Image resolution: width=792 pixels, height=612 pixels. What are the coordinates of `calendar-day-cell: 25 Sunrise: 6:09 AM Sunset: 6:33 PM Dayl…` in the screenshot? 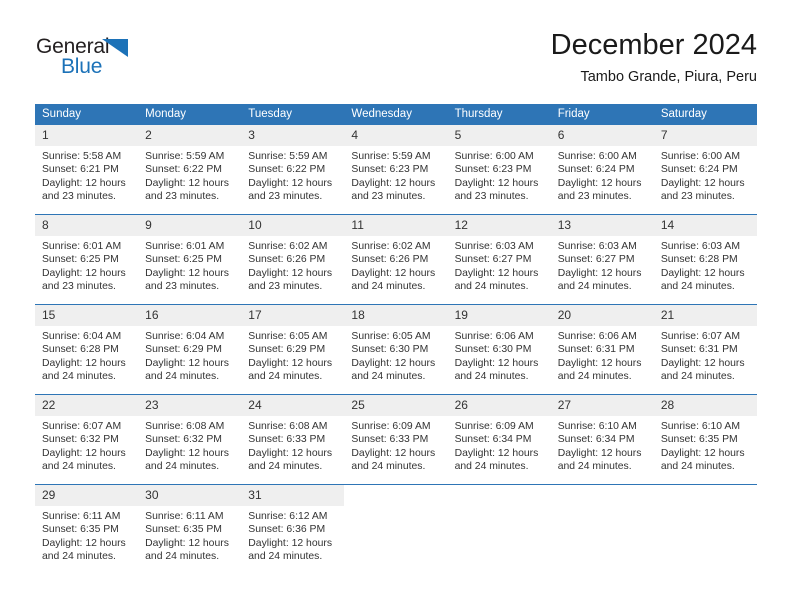 It's located at (396, 439).